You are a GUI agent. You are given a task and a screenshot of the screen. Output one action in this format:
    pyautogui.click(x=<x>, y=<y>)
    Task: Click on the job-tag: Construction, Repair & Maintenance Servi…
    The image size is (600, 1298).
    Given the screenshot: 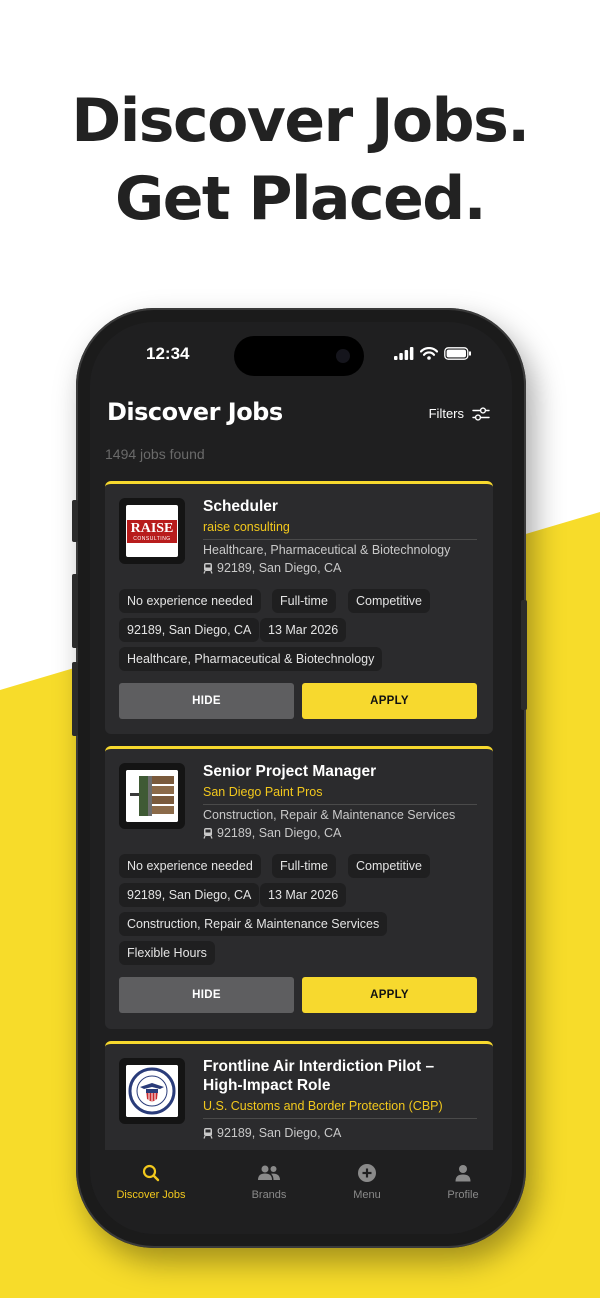 What is the action you would take?
    pyautogui.click(x=253, y=924)
    